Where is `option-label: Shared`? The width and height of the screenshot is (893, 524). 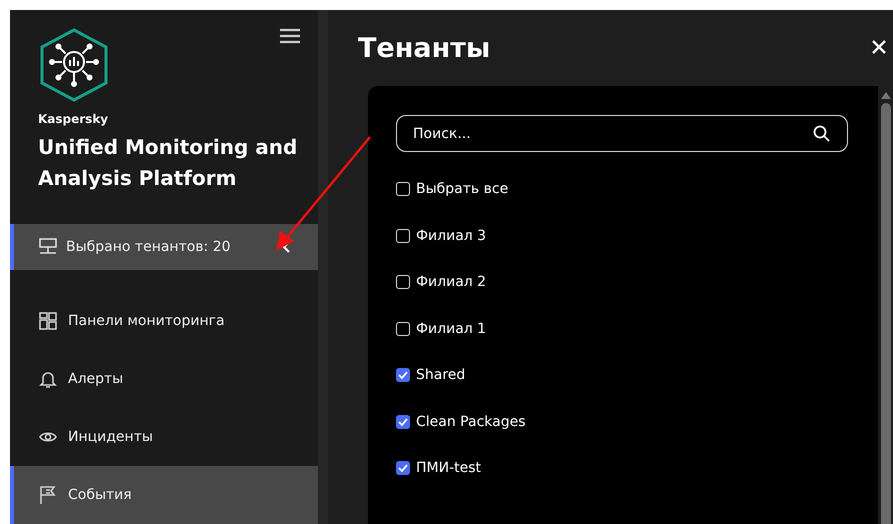 option-label: Shared is located at coordinates (441, 375).